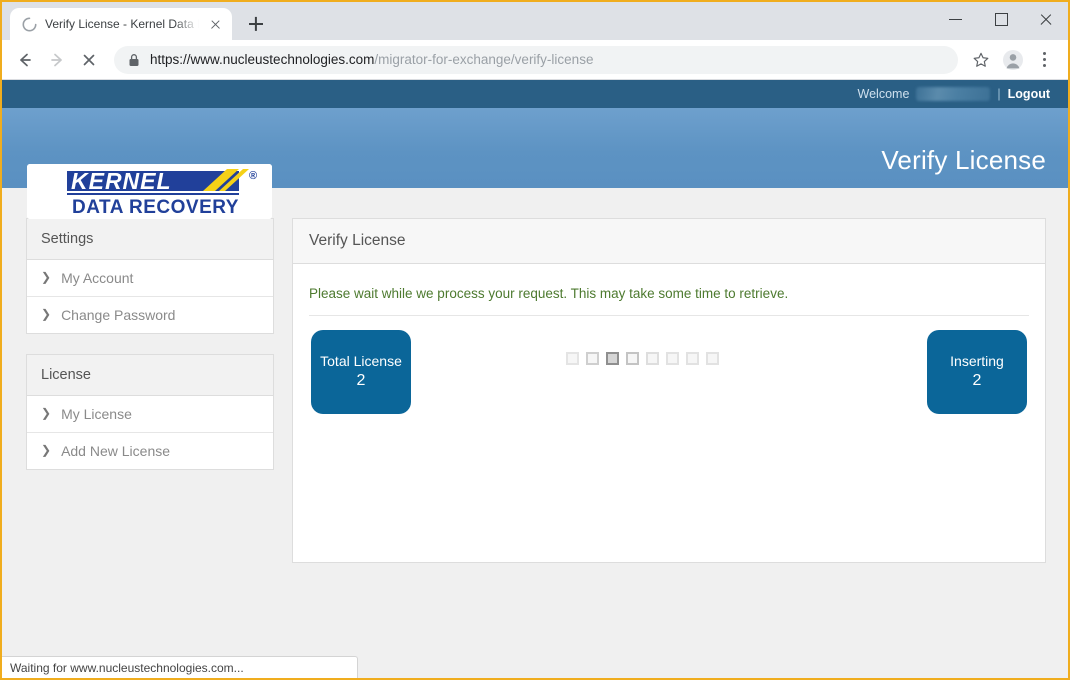  I want to click on window-controls, so click(1000, 21).